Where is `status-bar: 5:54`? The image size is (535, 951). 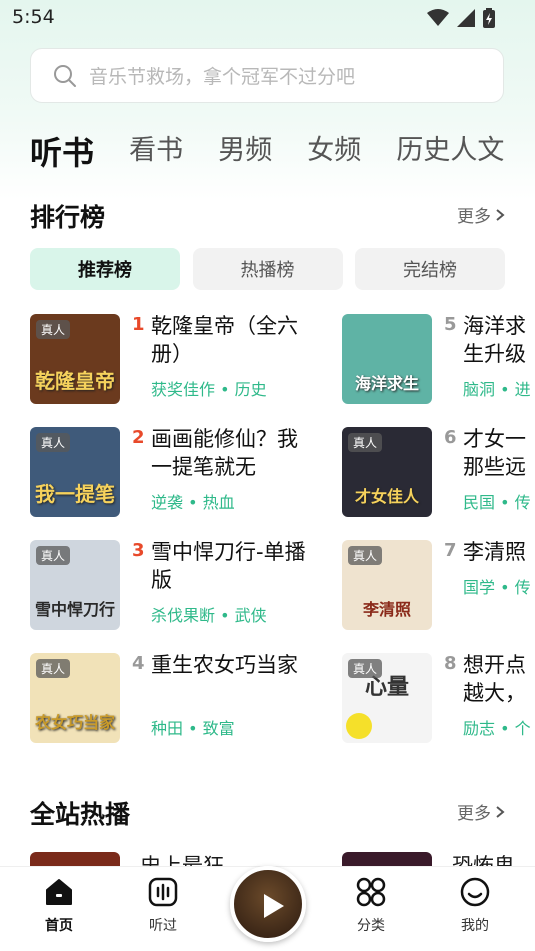
status-bar: 5:54 is located at coordinates (267, 19).